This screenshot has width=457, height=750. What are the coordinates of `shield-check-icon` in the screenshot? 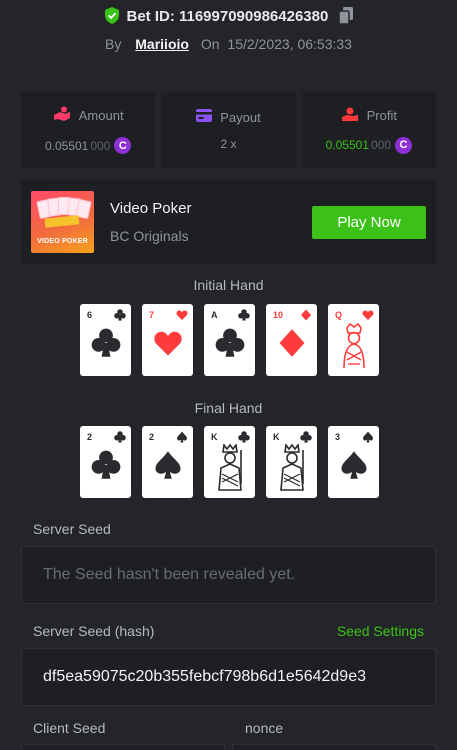 It's located at (112, 17).